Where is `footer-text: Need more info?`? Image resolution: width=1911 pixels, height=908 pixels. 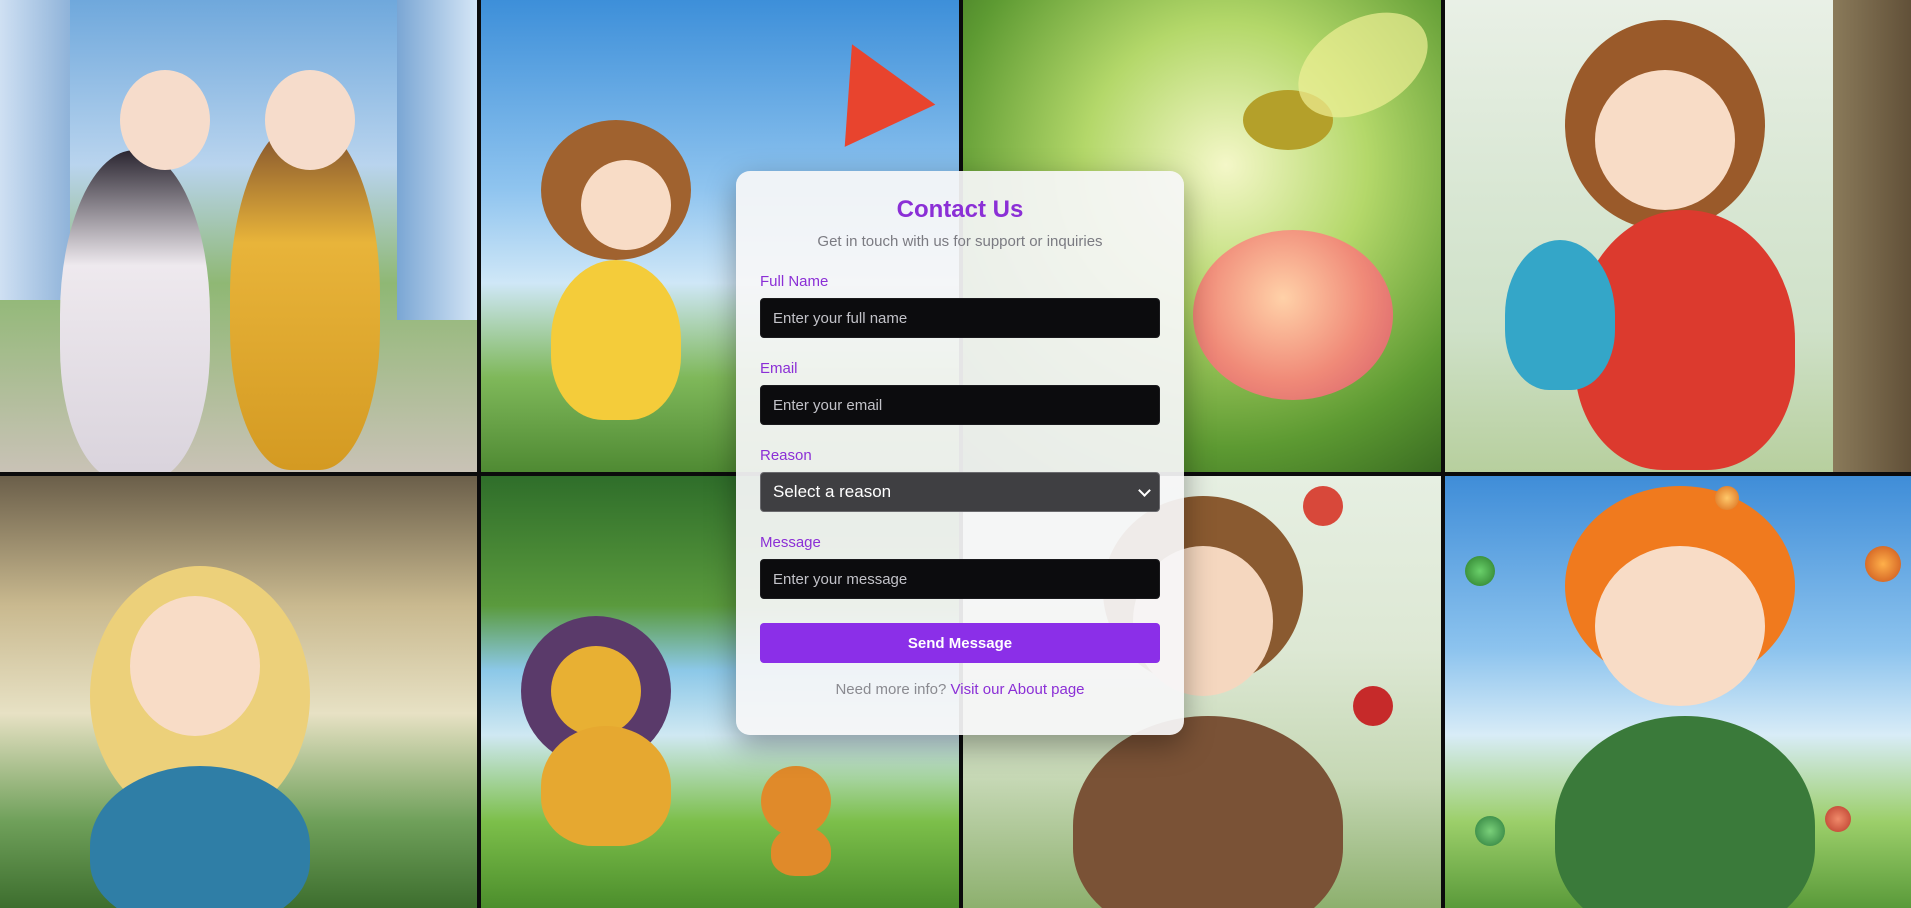
footer-text: Need more info? is located at coordinates (891, 689).